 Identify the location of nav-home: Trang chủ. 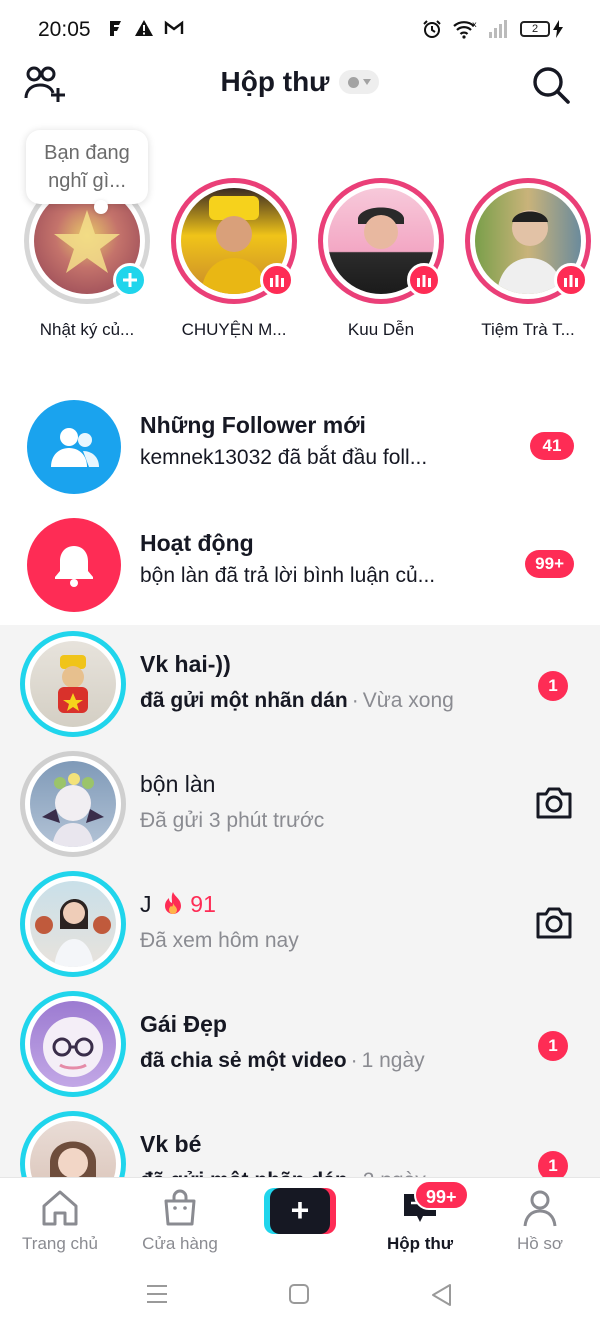
(60, 1221).